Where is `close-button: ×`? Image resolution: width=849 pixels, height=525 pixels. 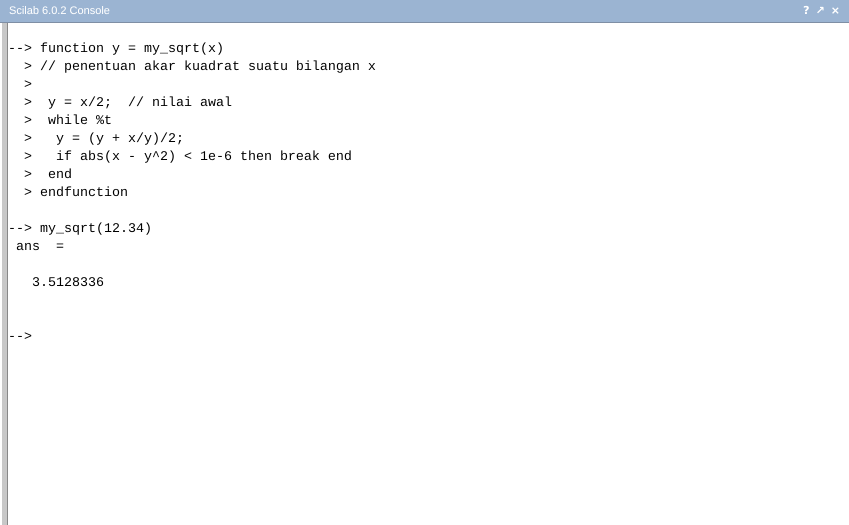
close-button: × is located at coordinates (835, 11).